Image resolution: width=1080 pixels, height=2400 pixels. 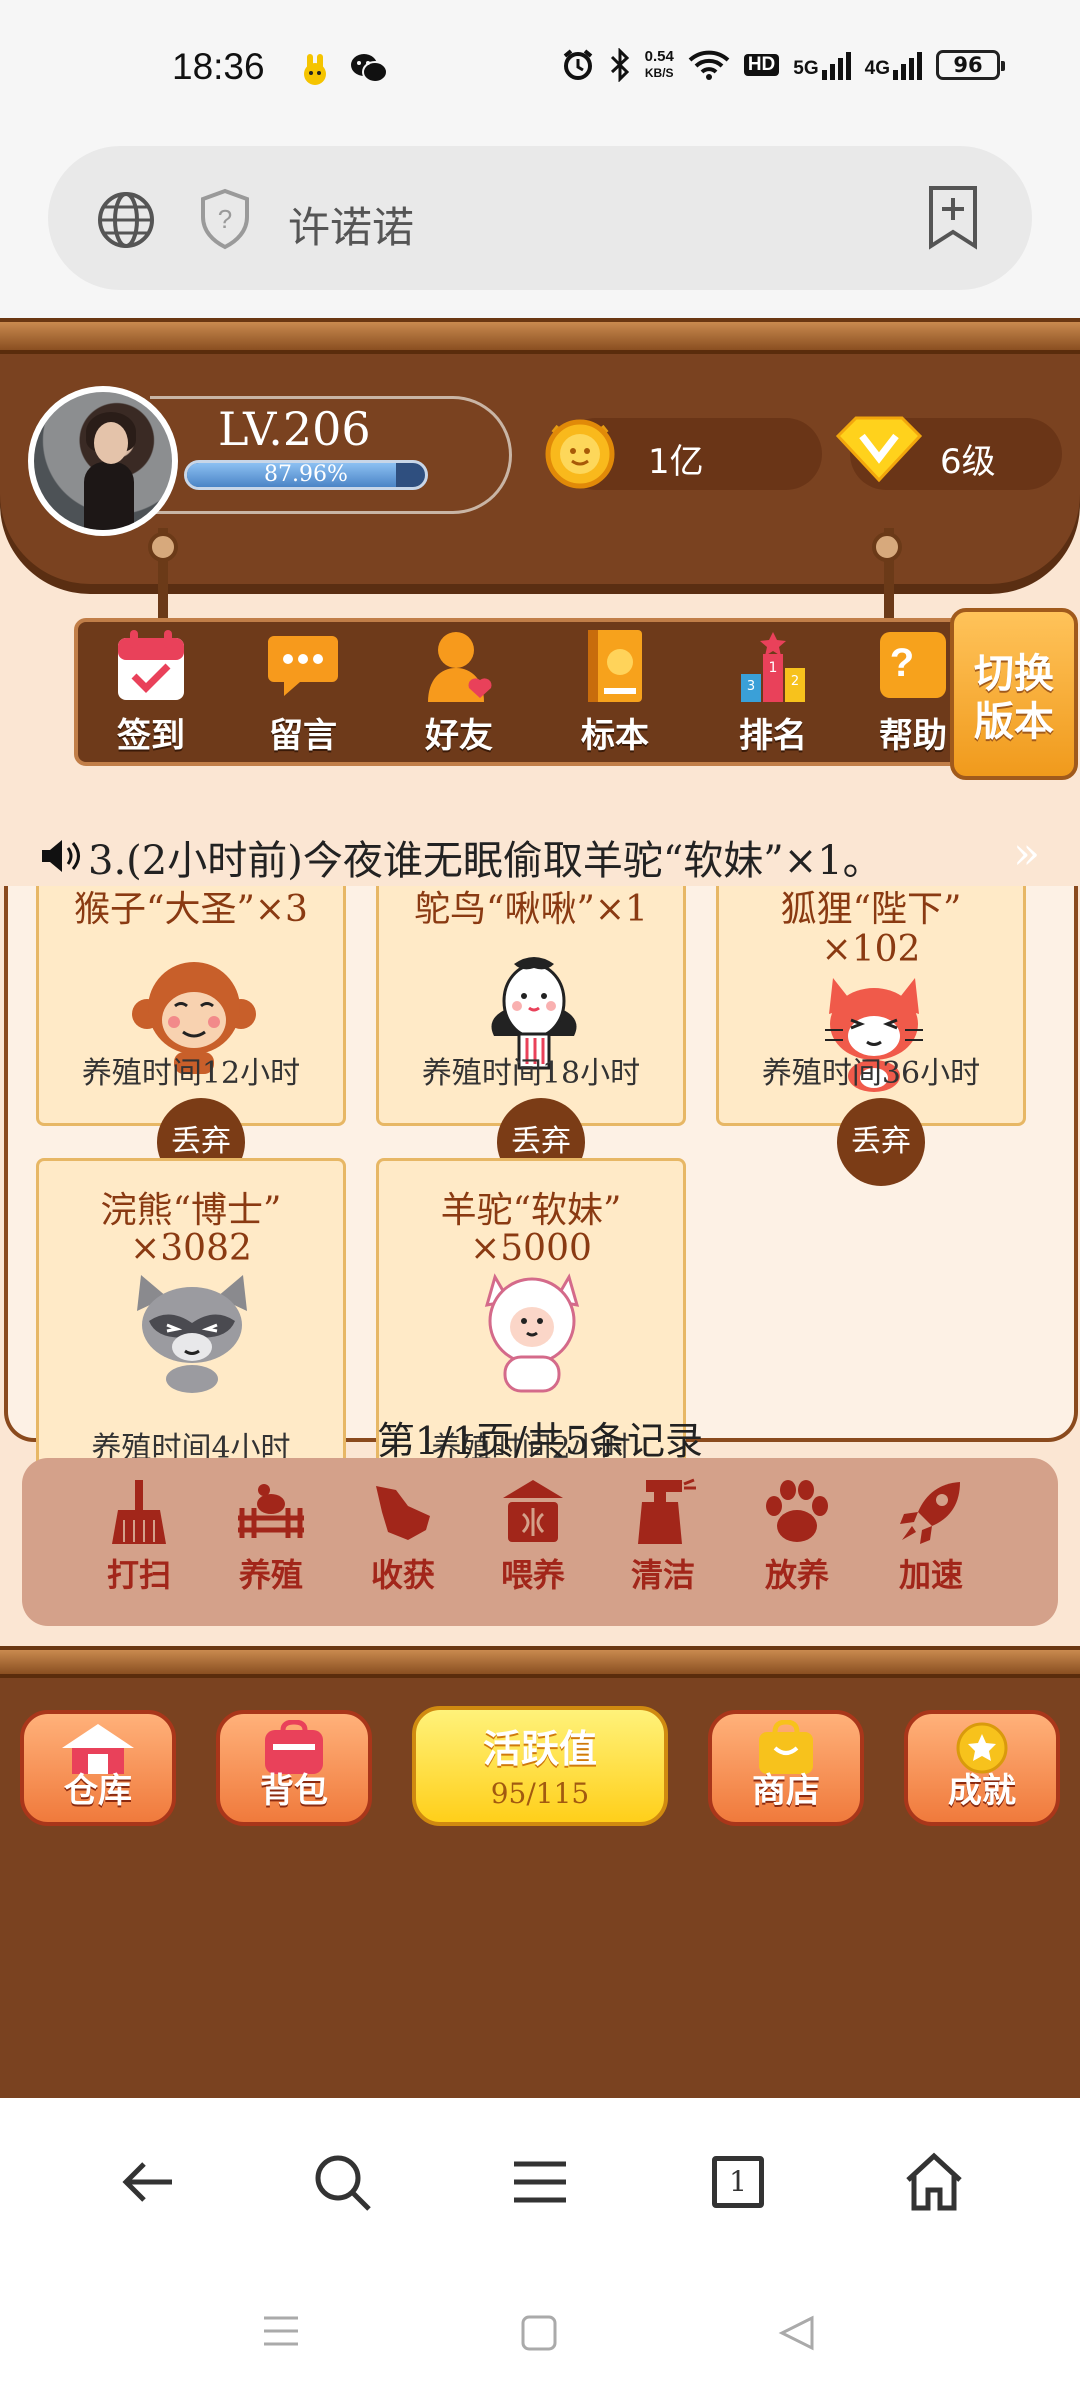 What do you see at coordinates (877, 68) in the screenshot?
I see `4g-label: 4G` at bounding box center [877, 68].